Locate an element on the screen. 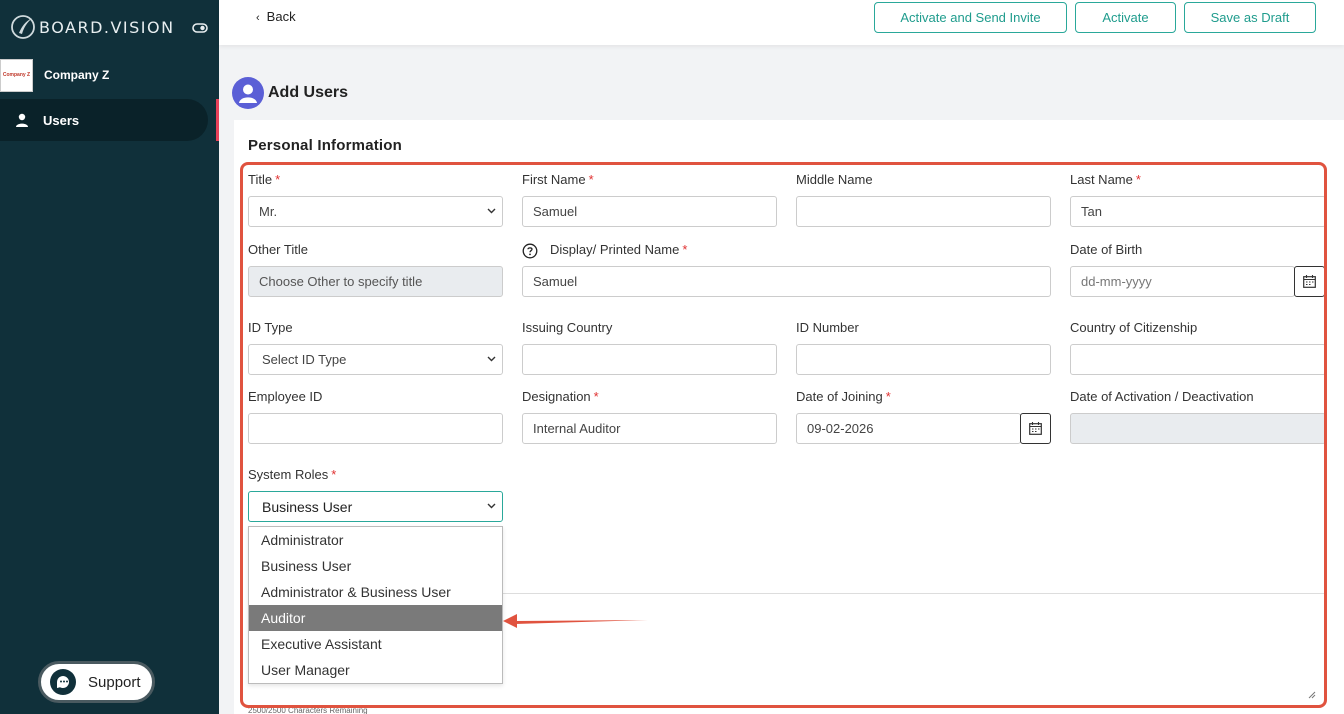 The height and width of the screenshot is (714, 1344). option-business-user: Business User is located at coordinates (375, 566).